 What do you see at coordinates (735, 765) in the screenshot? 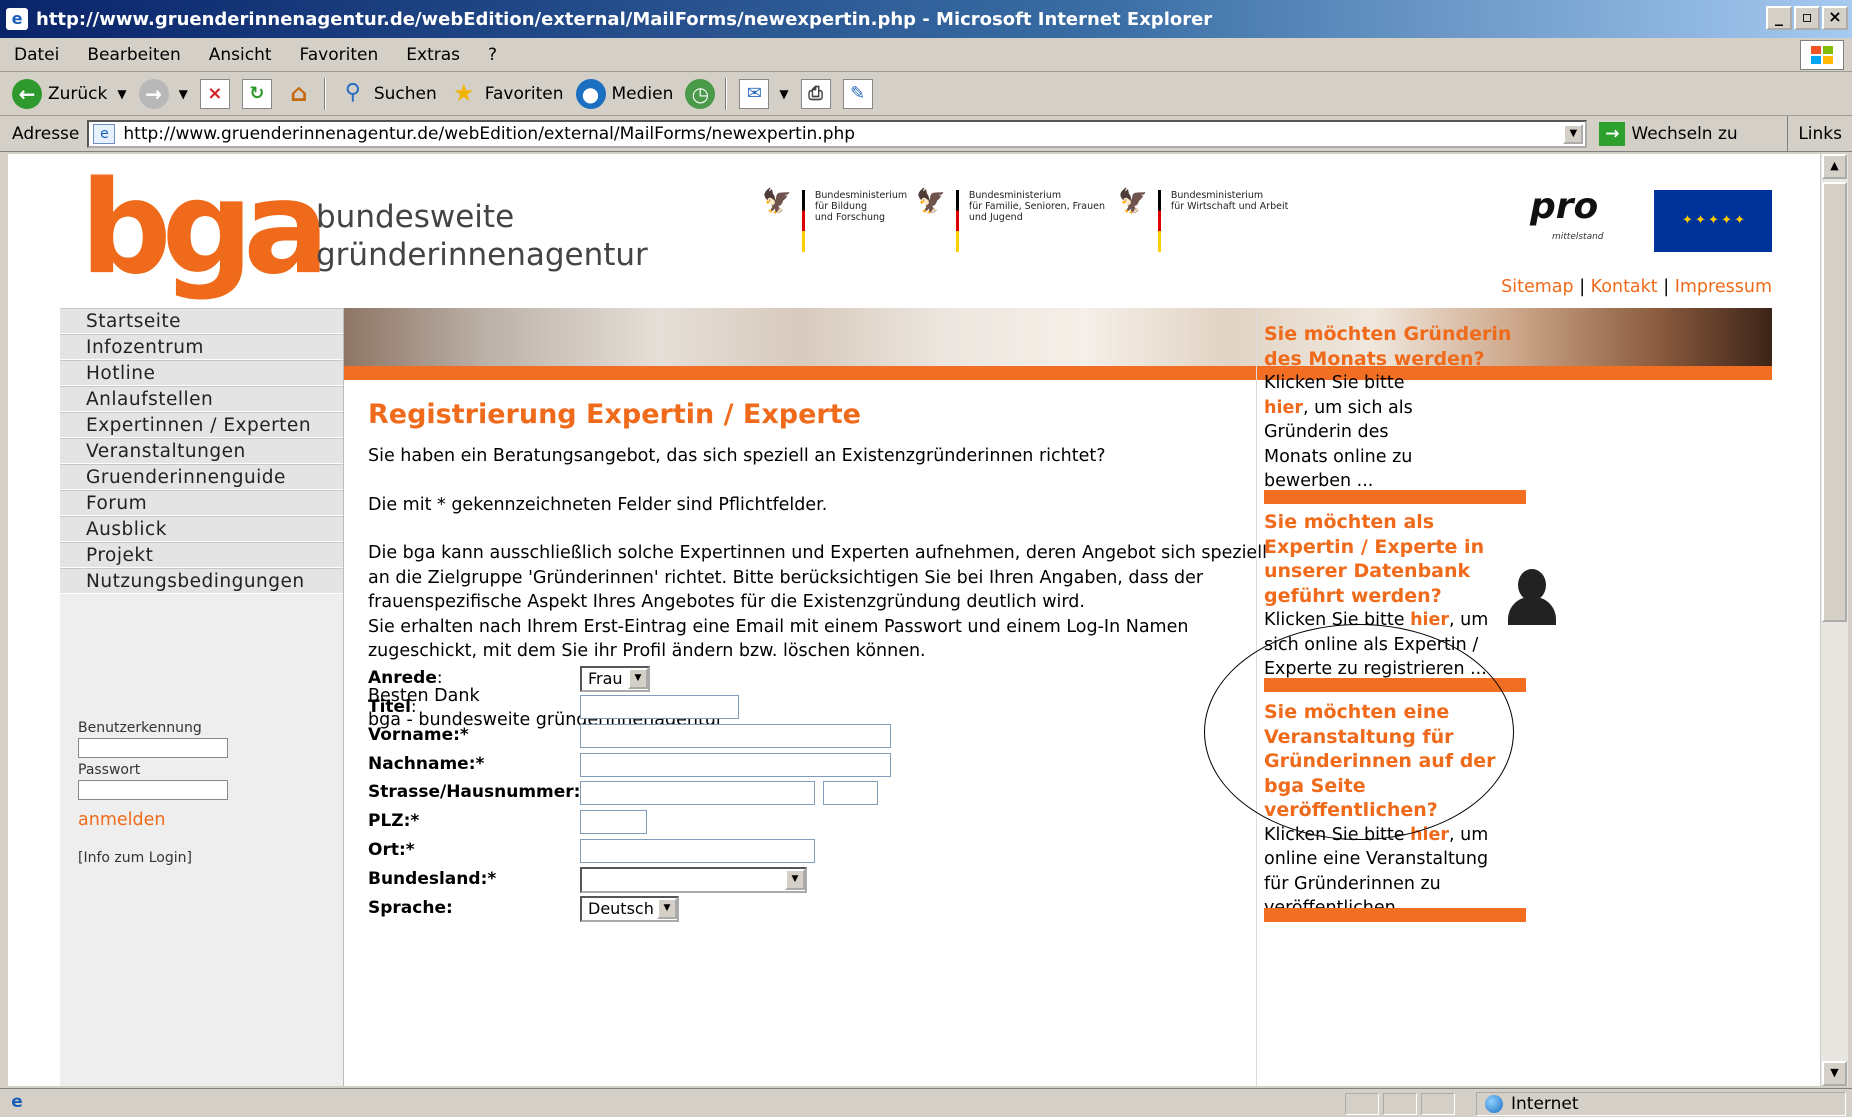
I see `nachname-field` at bounding box center [735, 765].